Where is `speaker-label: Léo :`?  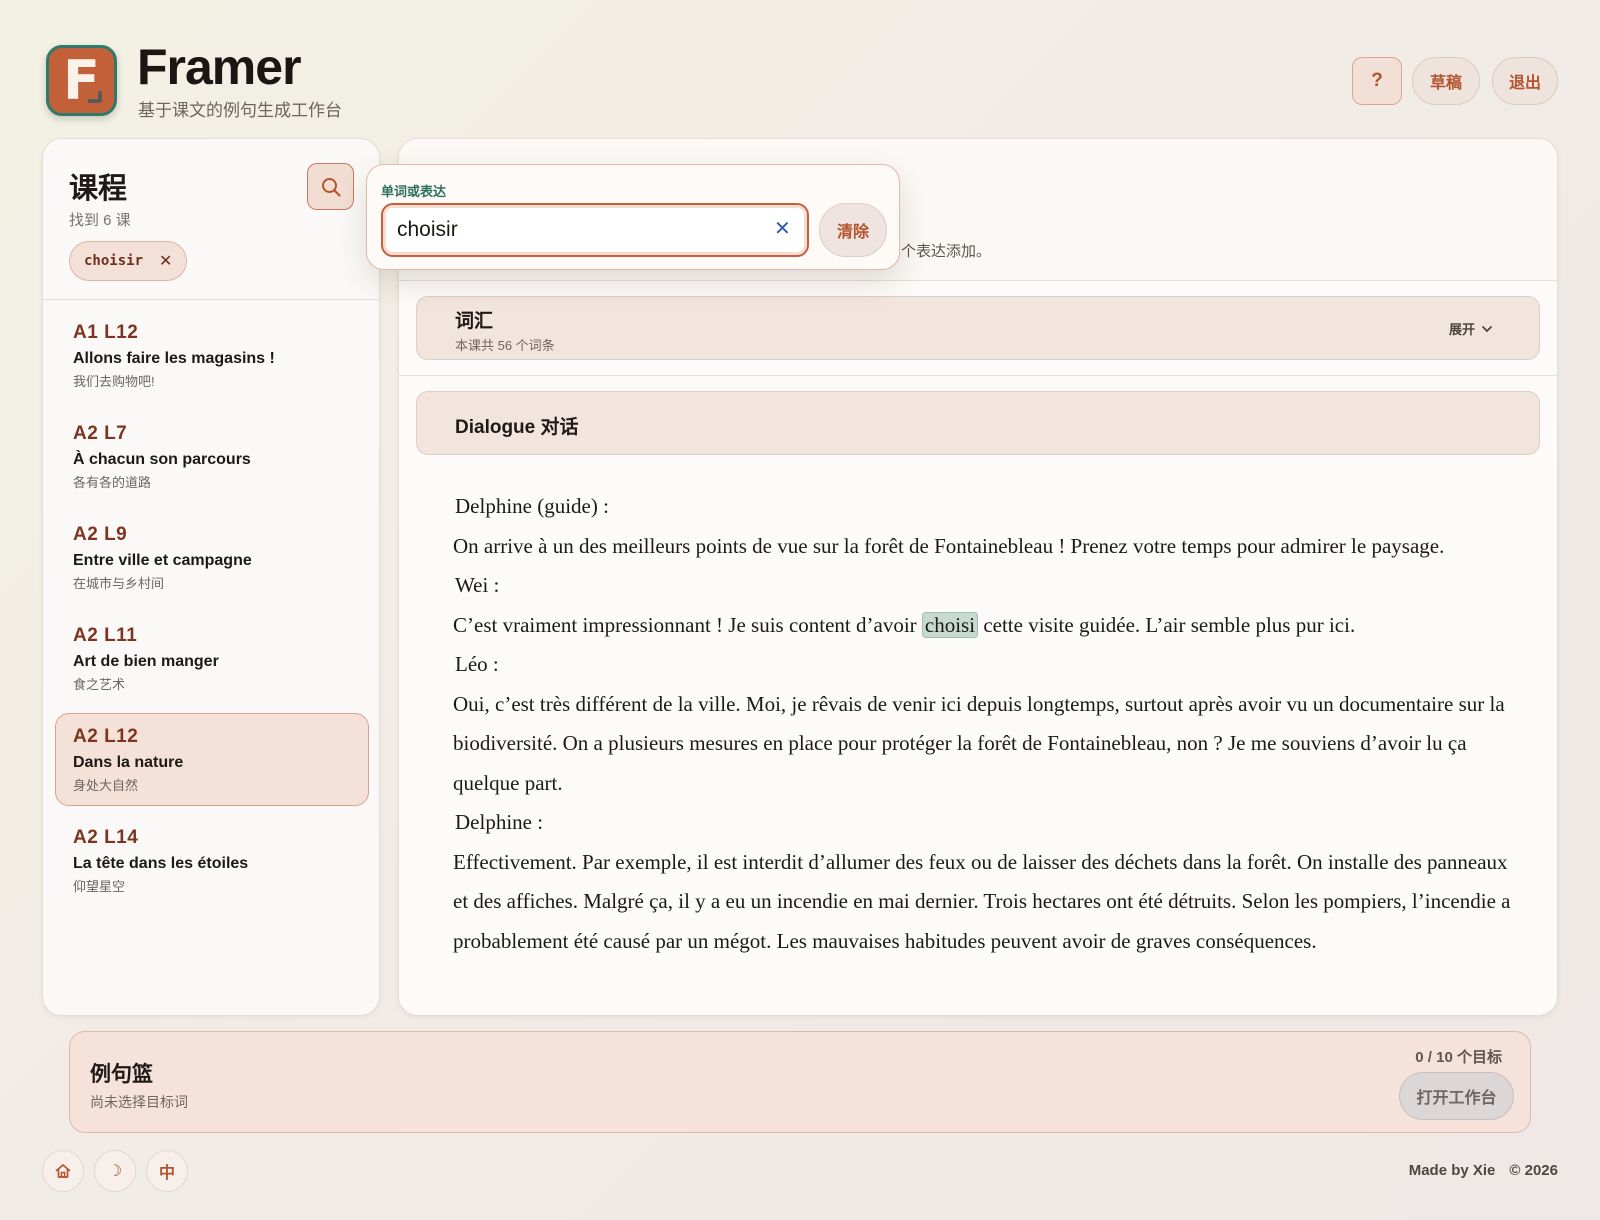 speaker-label: Léo : is located at coordinates (477, 664).